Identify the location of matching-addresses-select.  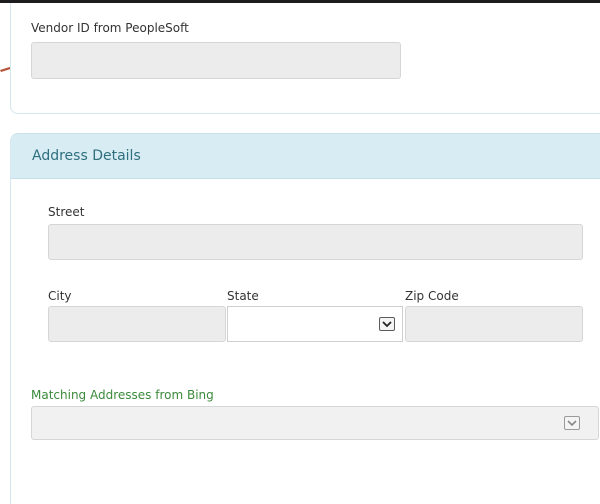
(315, 423).